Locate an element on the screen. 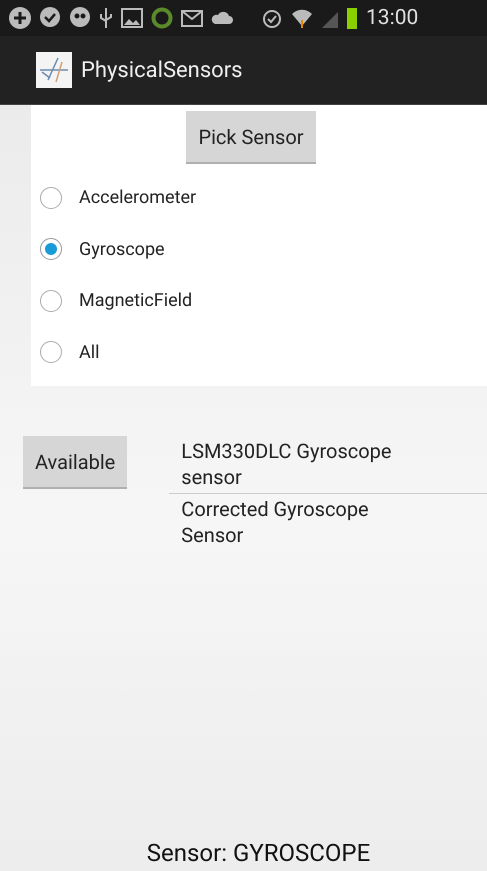  sensor-list-item: Corrected Gyroscope Sensor is located at coordinates (328, 523).